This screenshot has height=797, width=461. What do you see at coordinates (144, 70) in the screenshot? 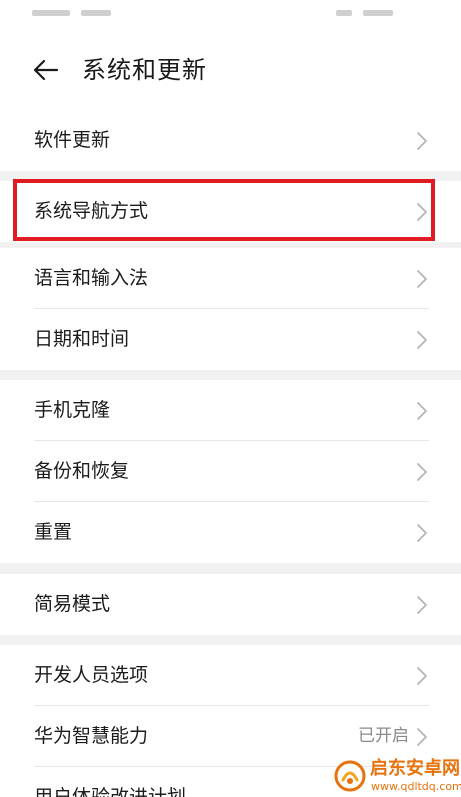
I see `page-title: 系统和更新` at bounding box center [144, 70].